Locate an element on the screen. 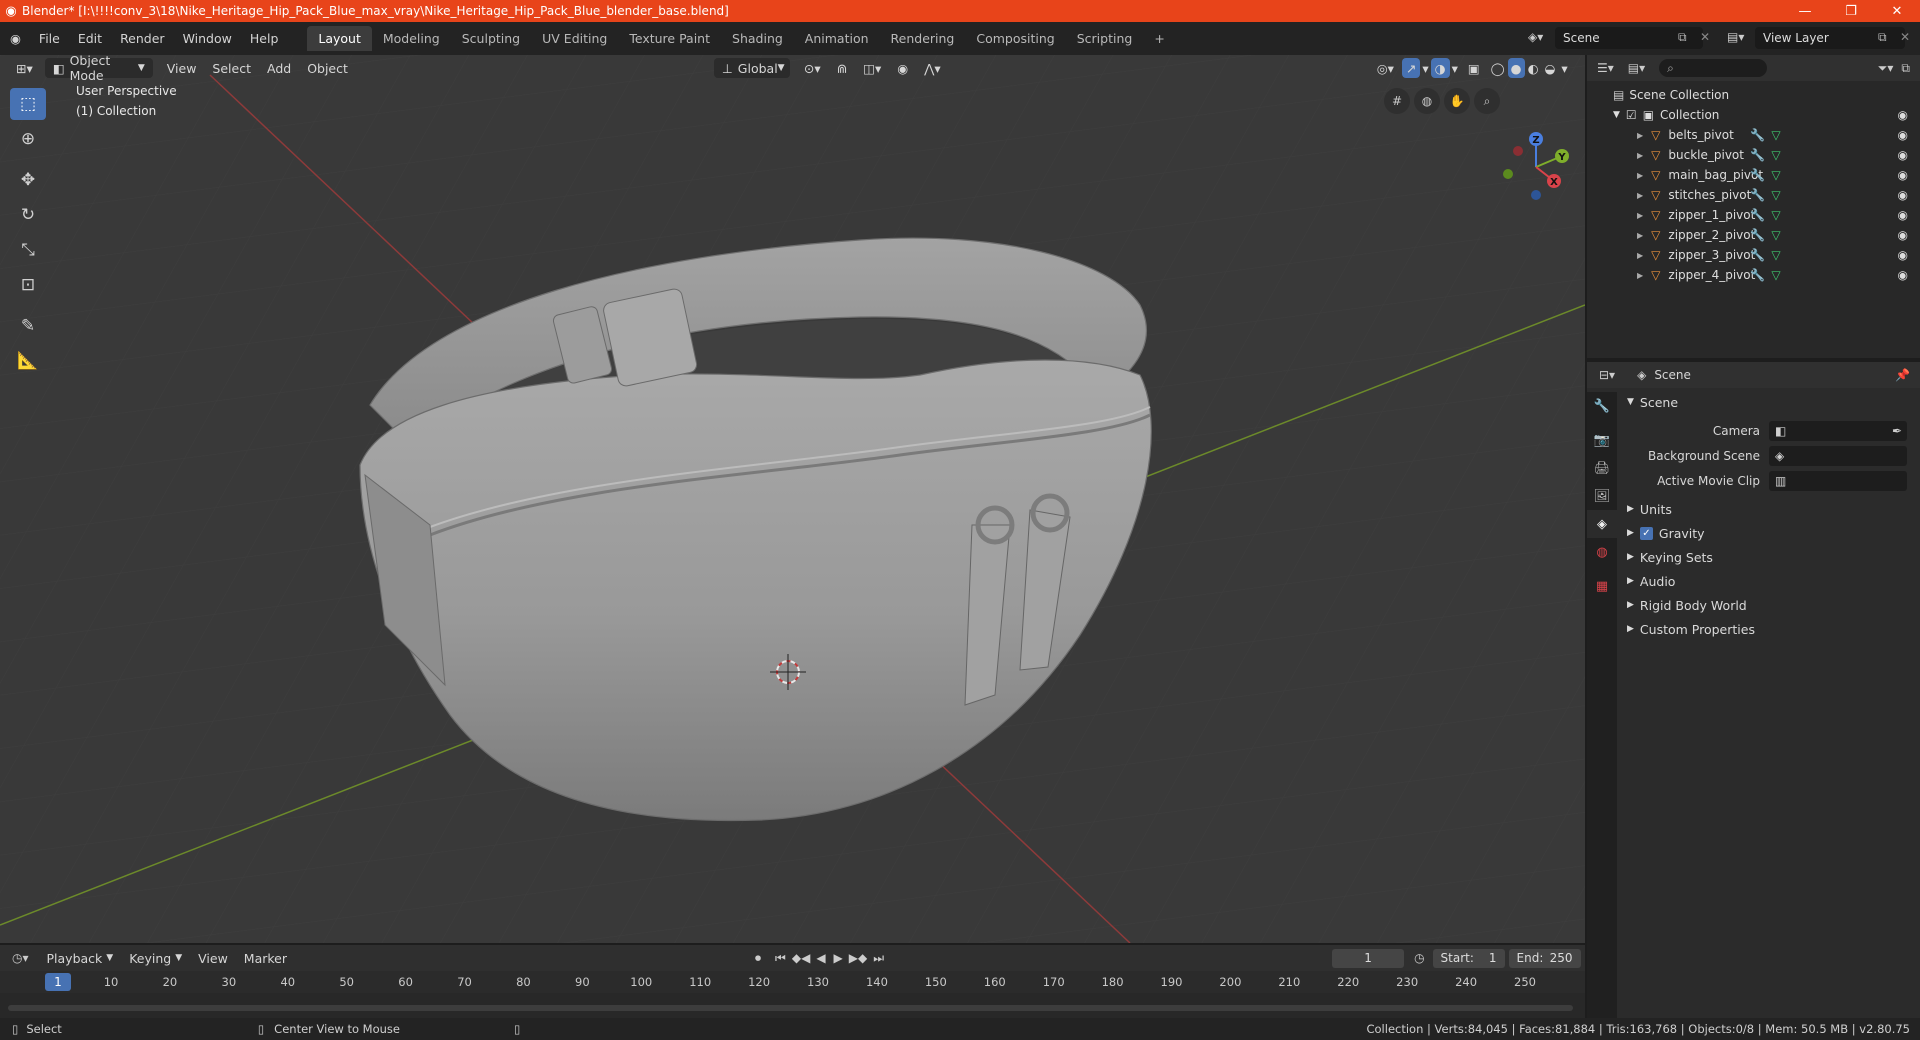  editor-type-icon: ⊞▾ is located at coordinates (24, 68).